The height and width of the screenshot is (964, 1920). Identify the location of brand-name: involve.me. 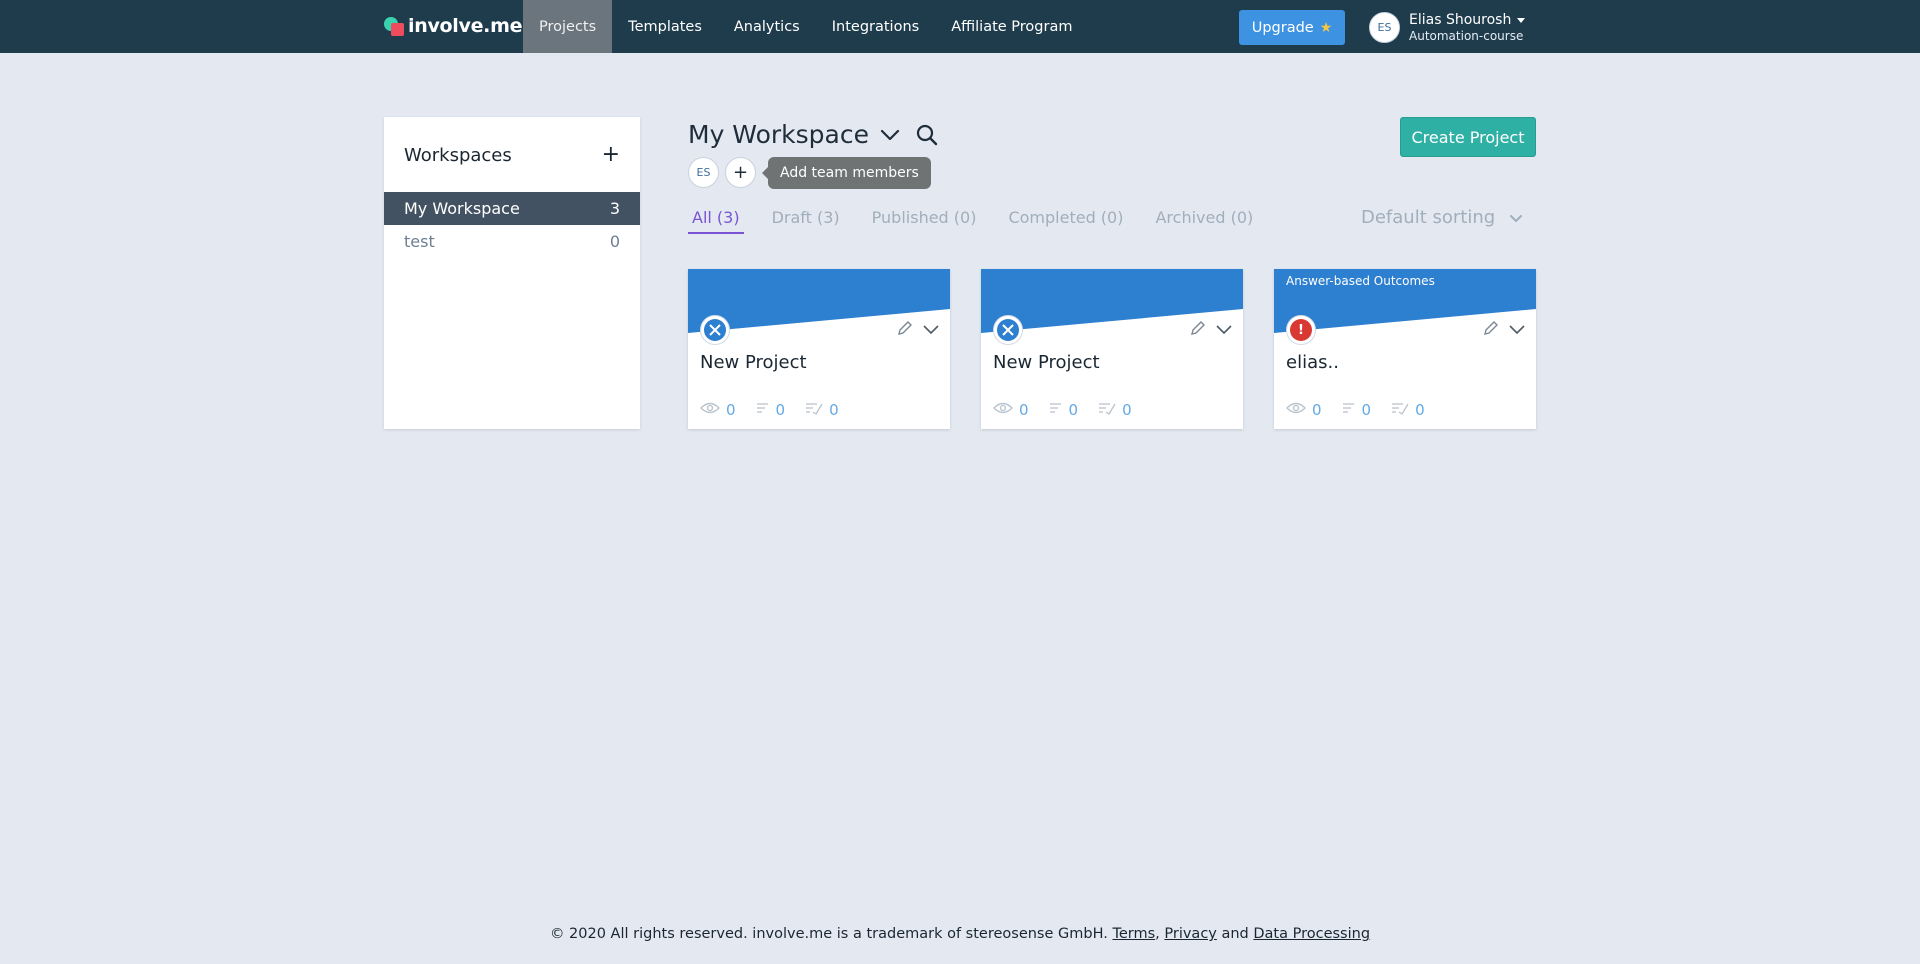
(465, 26).